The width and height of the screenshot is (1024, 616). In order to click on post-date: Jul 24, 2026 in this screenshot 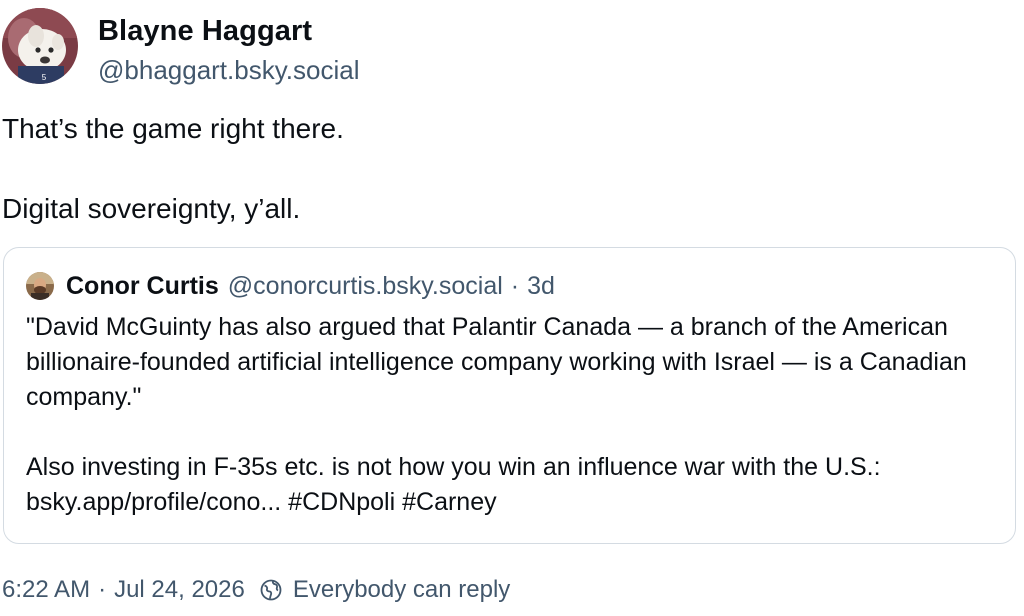, I will do `click(179, 589)`.